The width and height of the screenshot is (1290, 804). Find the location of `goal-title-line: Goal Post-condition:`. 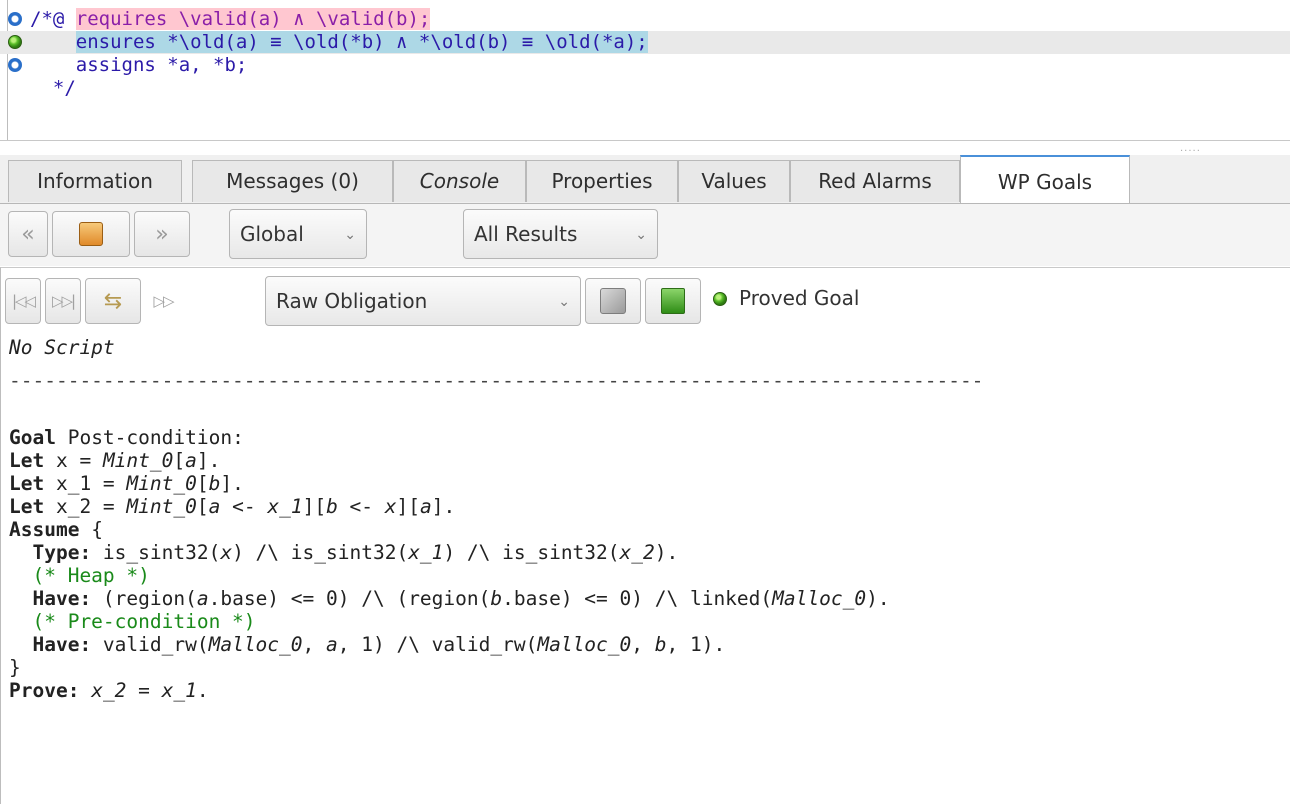

goal-title-line: Goal Post-condition: is located at coordinates (126, 437).